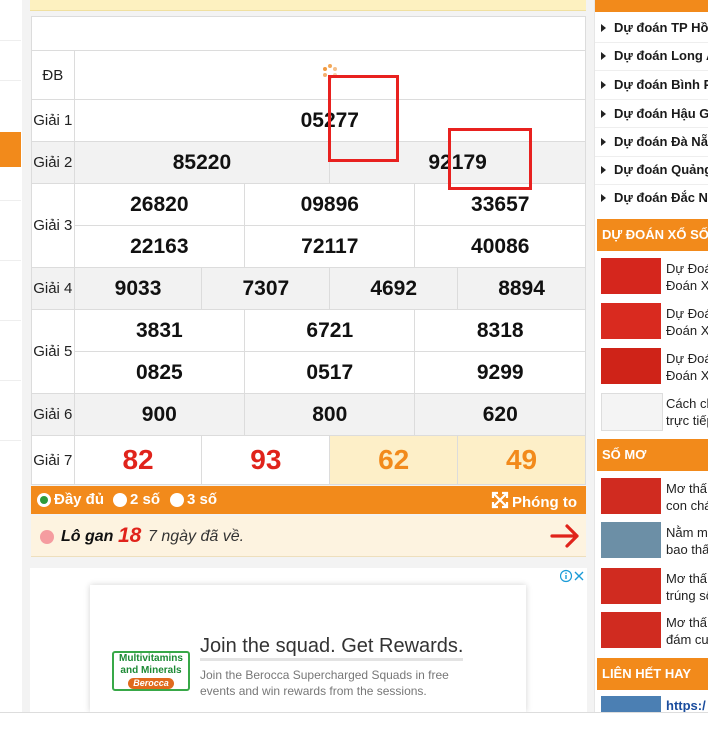  What do you see at coordinates (687, 330) in the screenshot?
I see `title-line: Đoán X` at bounding box center [687, 330].